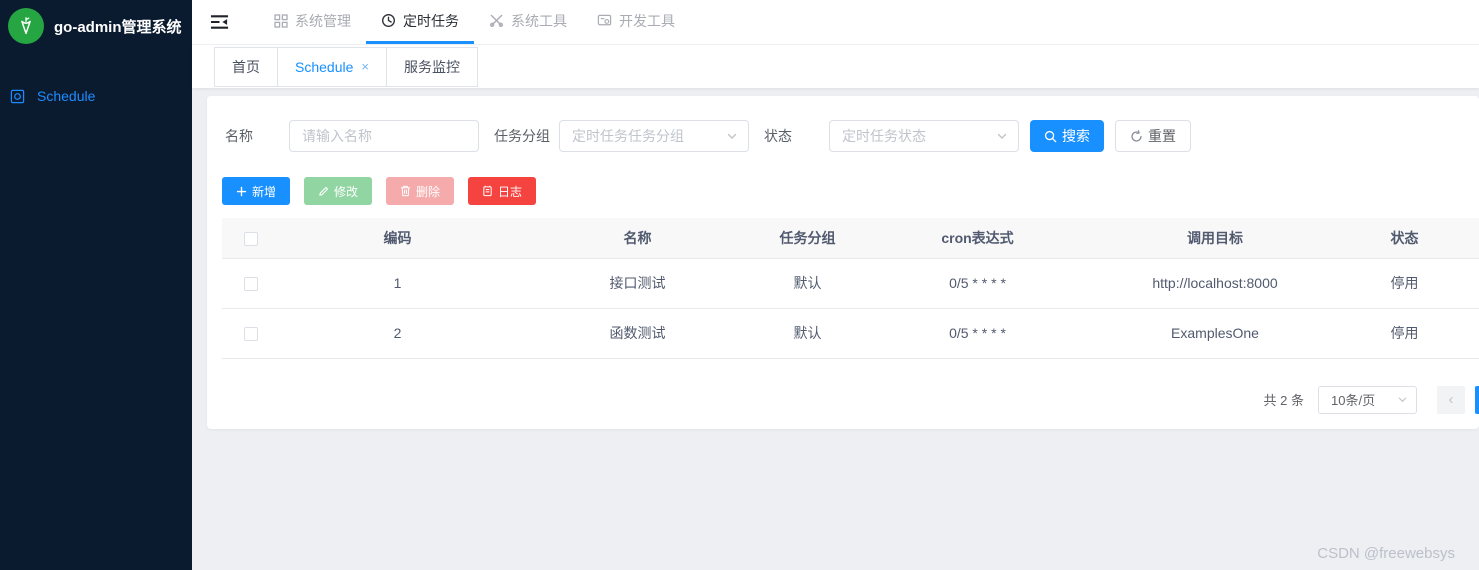 The width and height of the screenshot is (1479, 570). Describe the element at coordinates (346, 191) in the screenshot. I see `edit-button-label: 修改` at that location.